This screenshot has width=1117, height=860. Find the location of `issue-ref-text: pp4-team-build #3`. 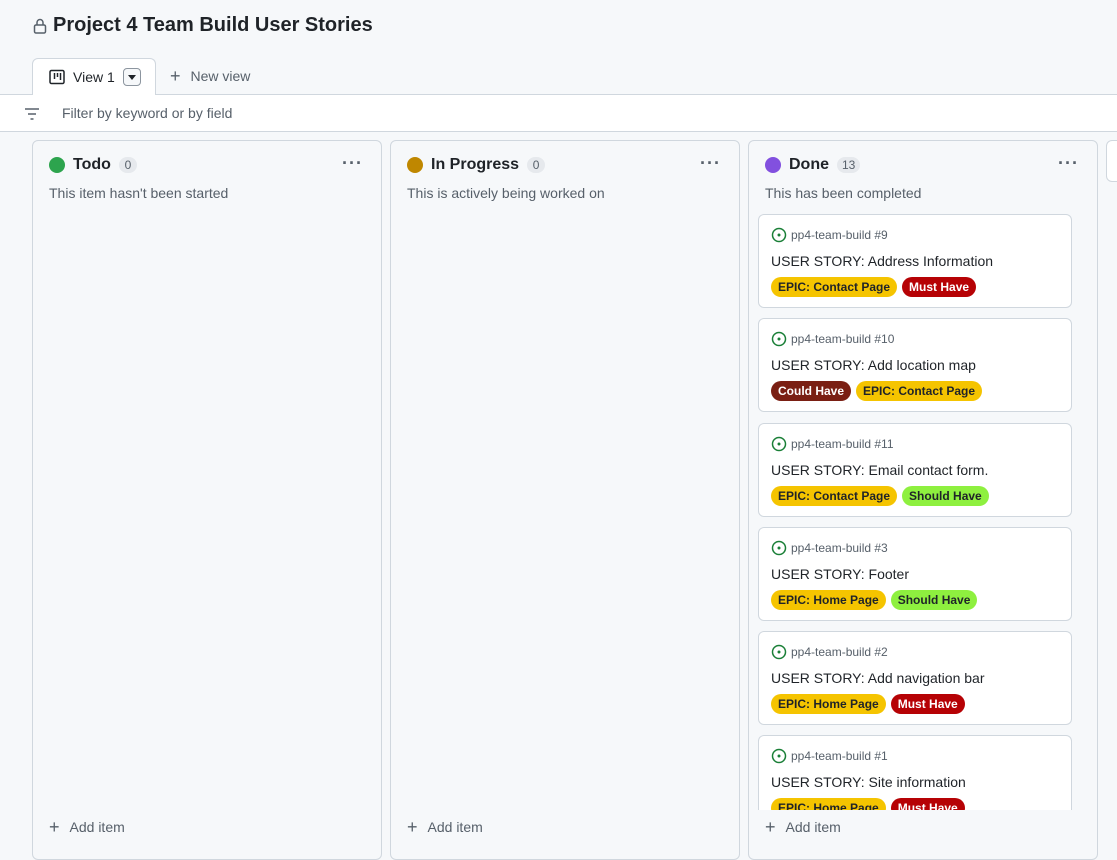

issue-ref-text: pp4-team-build #3 is located at coordinates (839, 548).